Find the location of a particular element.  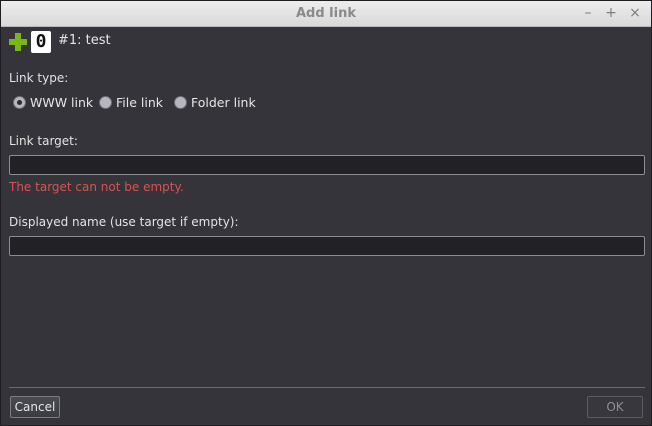

radio-checked-icon is located at coordinates (19, 102).